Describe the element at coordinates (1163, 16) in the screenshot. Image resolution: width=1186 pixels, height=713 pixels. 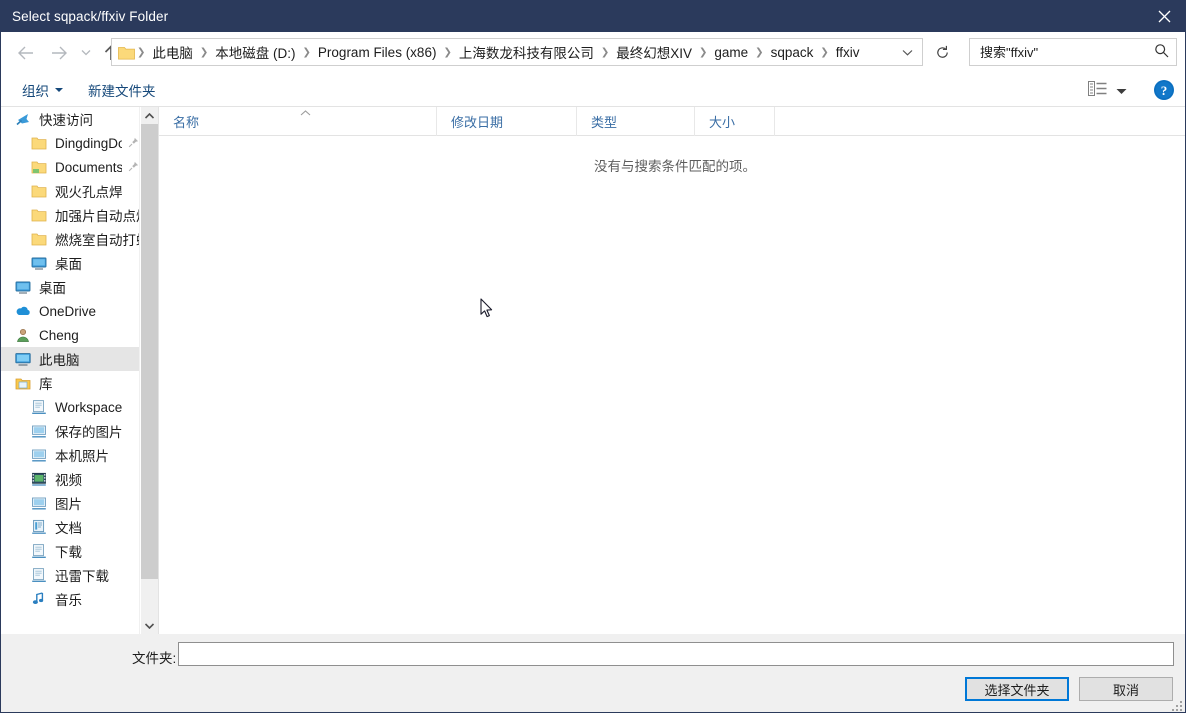
I see `close-icon` at that location.